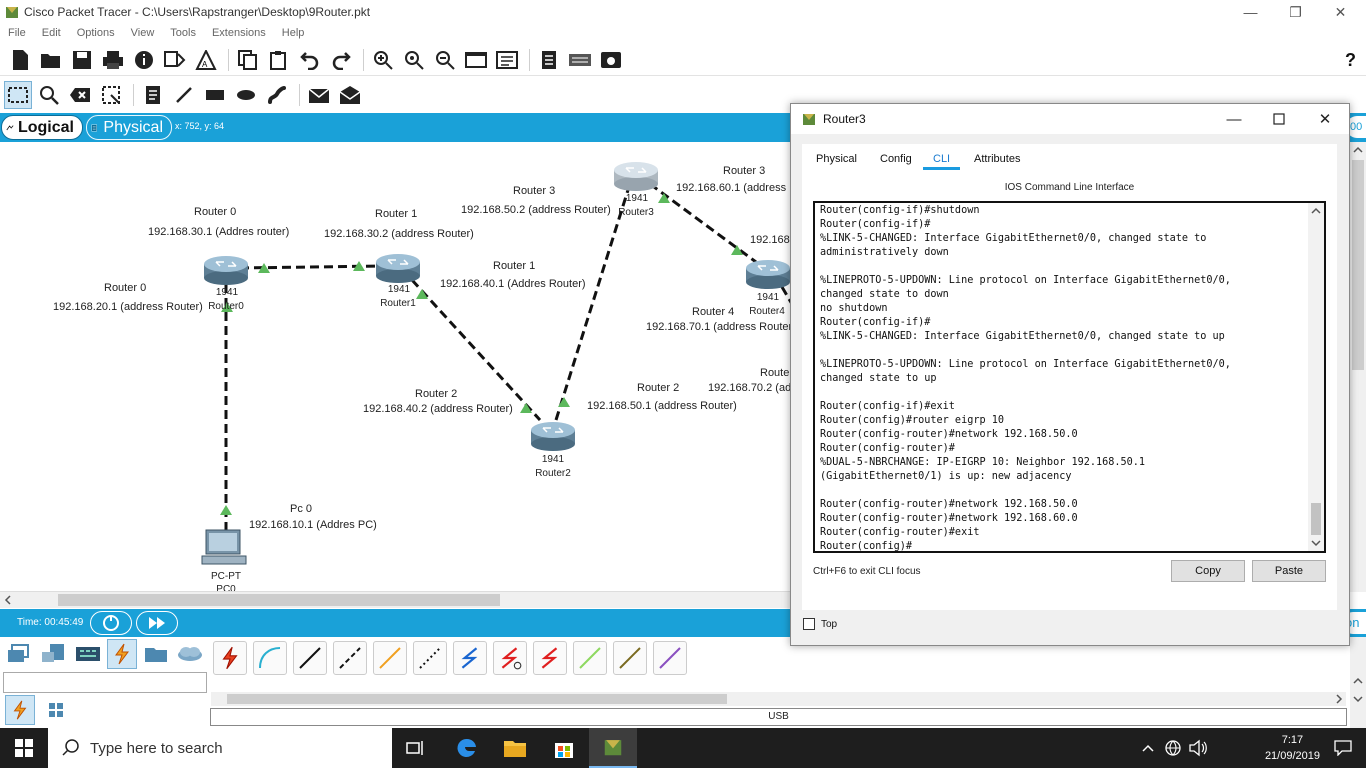  Describe the element at coordinates (1279, 119) in the screenshot. I see `dialog-maximize-button` at that location.